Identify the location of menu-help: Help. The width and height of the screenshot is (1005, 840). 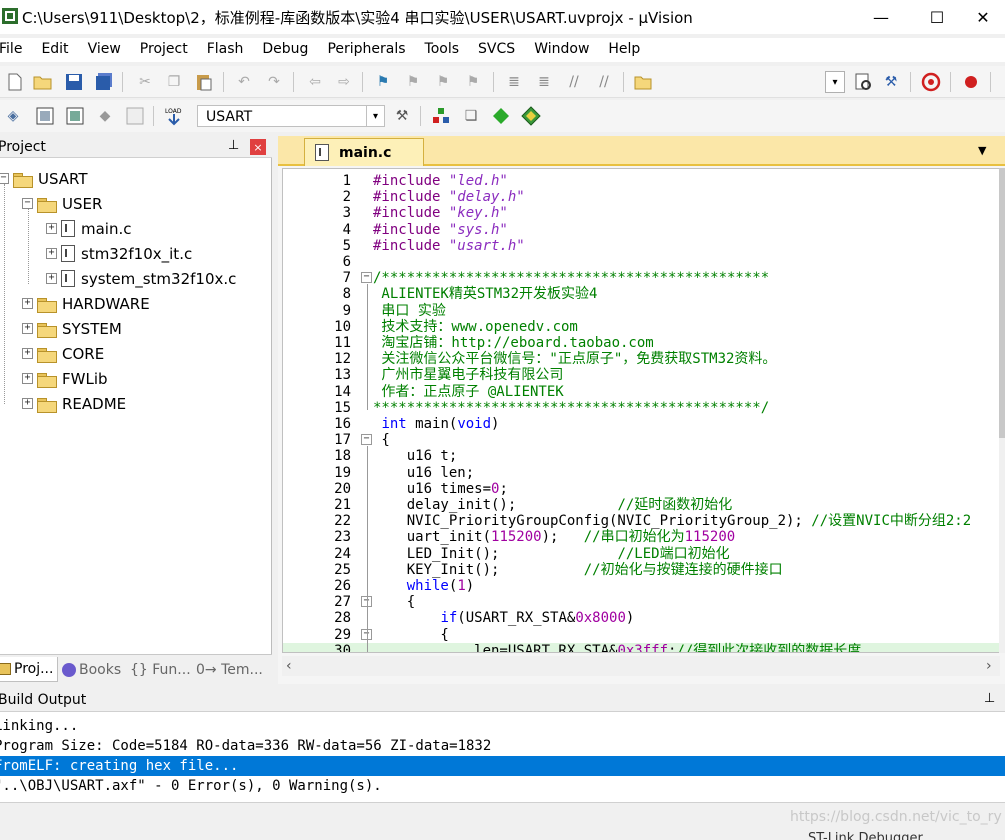
(624, 50).